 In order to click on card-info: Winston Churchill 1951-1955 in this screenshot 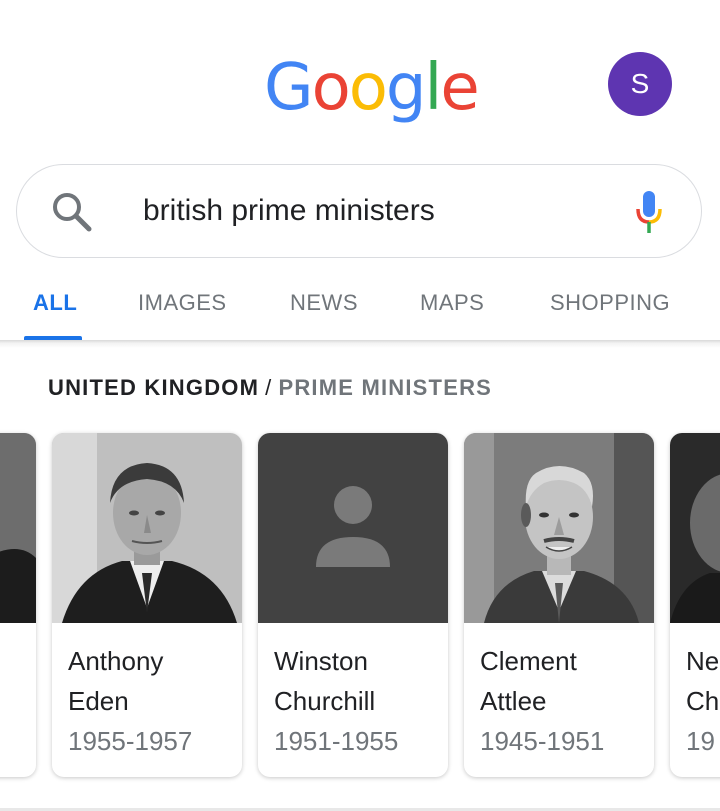, I will do `click(357, 701)`.